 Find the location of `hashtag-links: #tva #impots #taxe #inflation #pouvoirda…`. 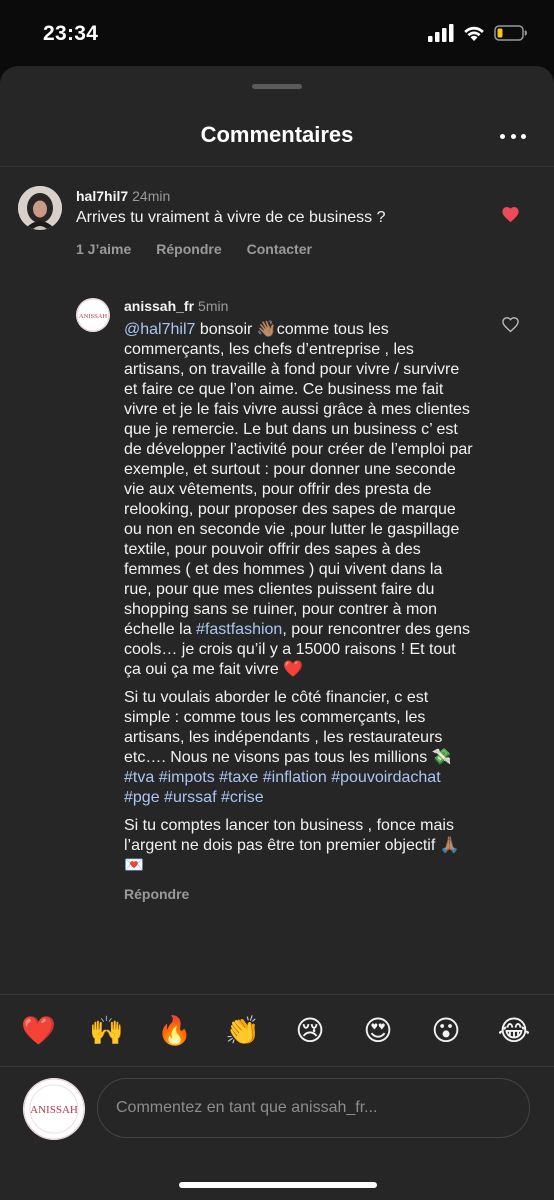

hashtag-links: #tva #impots #taxe #inflation #pouvoirda… is located at coordinates (282, 787).